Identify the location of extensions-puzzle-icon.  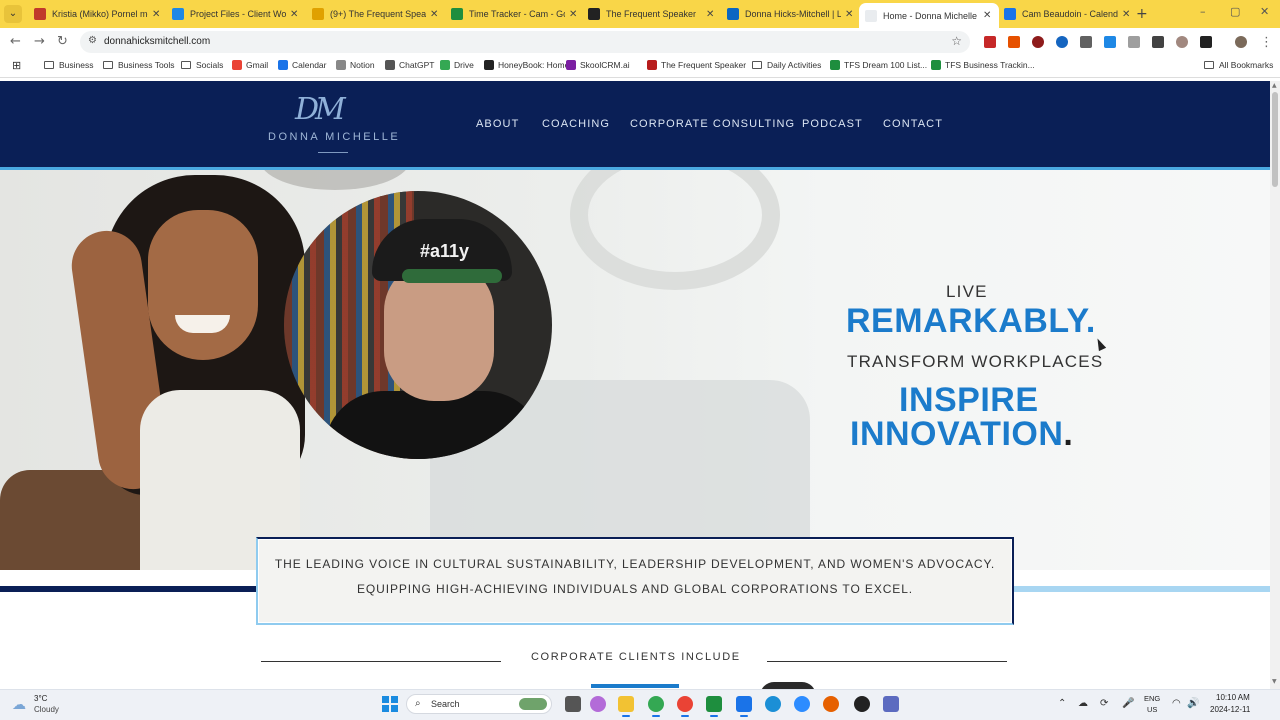
(1206, 42).